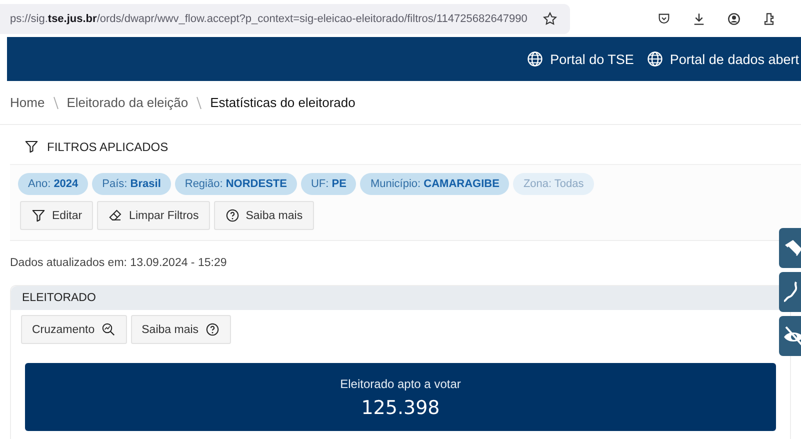 The height and width of the screenshot is (439, 801). What do you see at coordinates (435, 184) in the screenshot?
I see `filter-tag: Município: CAMARAGIBE` at bounding box center [435, 184].